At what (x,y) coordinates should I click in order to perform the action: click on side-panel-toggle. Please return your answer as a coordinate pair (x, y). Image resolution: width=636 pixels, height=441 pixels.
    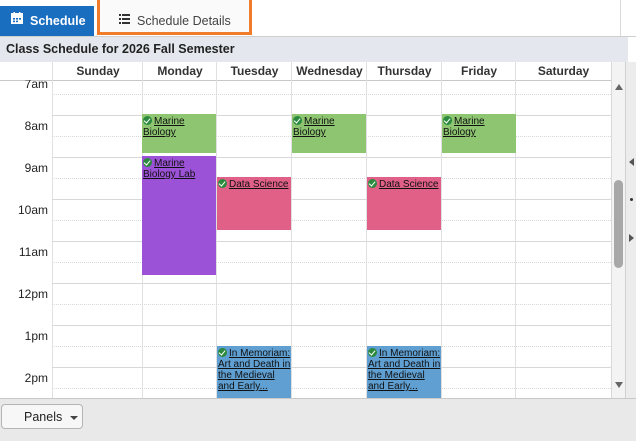
    Looking at the image, I should click on (630, 230).